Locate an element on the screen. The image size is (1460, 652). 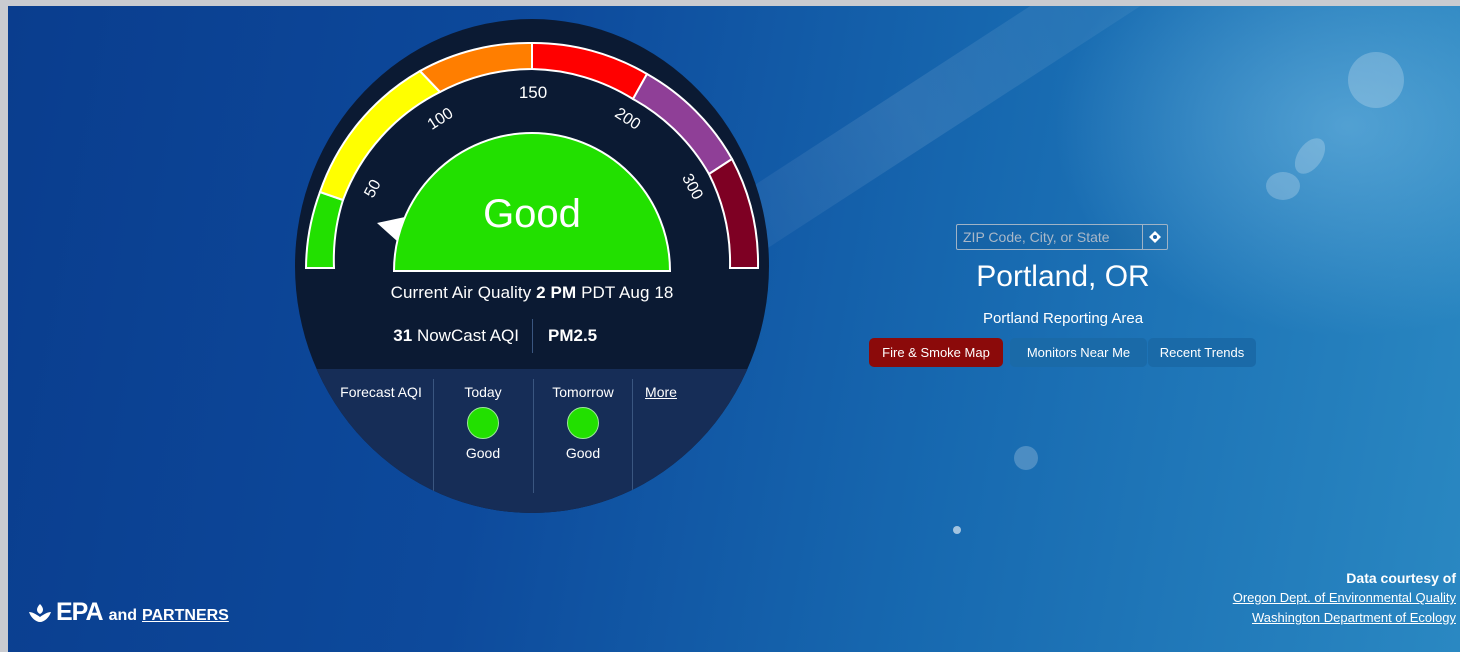
reporting-area: Portland Reporting Area is located at coordinates (1063, 318).